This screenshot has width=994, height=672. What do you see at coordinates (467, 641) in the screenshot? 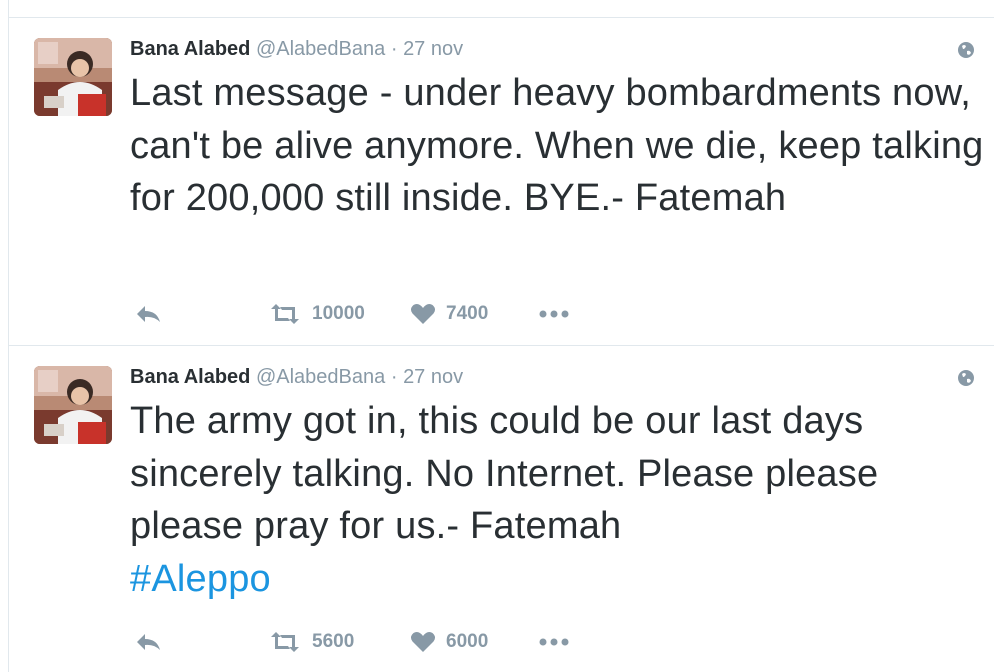
I see `like-count: 6000` at bounding box center [467, 641].